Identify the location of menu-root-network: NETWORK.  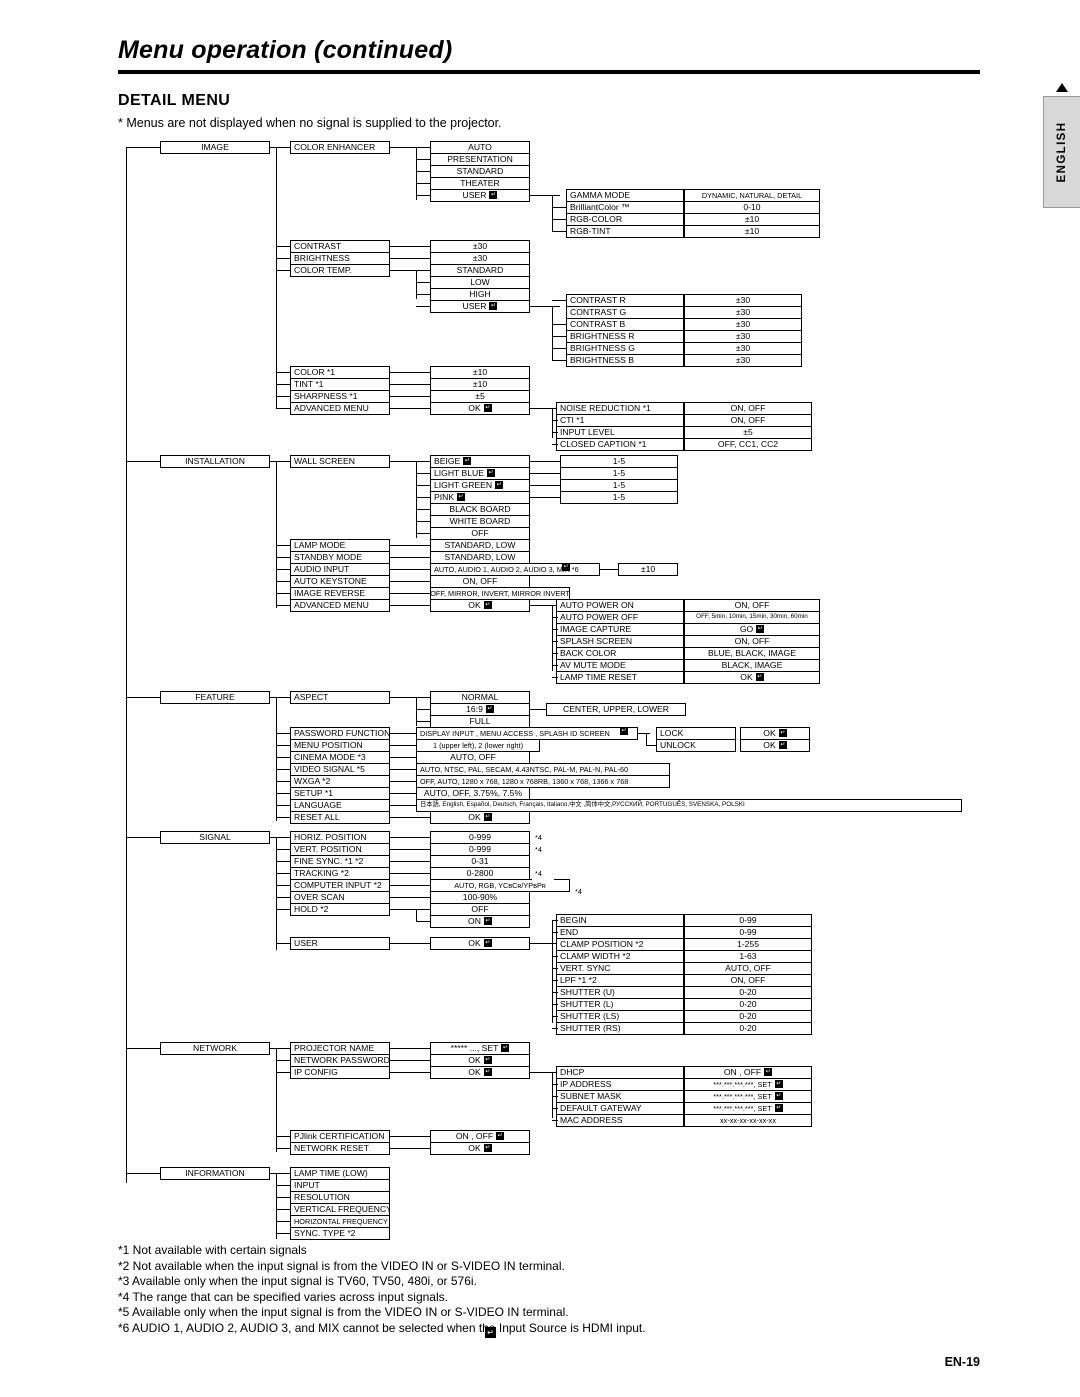
(215, 1048).